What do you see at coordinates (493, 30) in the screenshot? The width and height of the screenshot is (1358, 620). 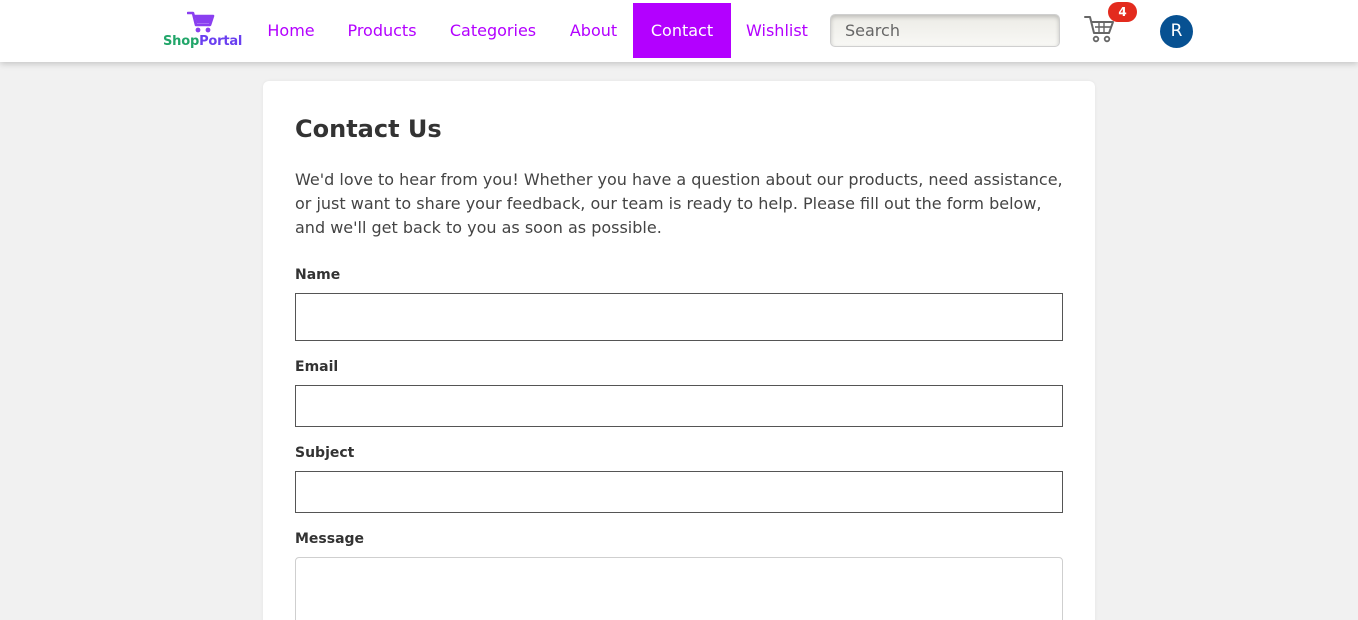 I see `nav-categories: Categories` at bounding box center [493, 30].